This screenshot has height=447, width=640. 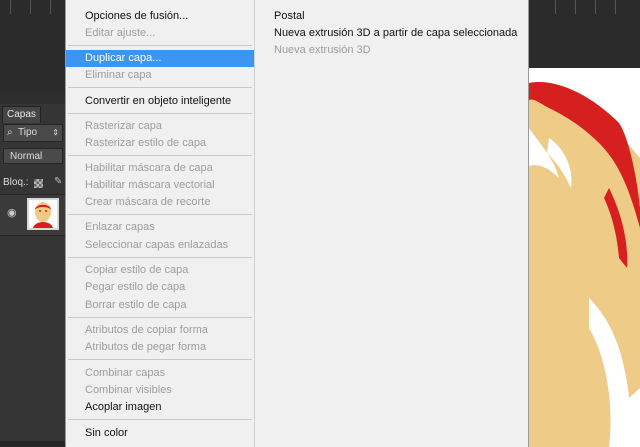 I want to click on submenu-item-postcard: Postal, so click(x=289, y=16).